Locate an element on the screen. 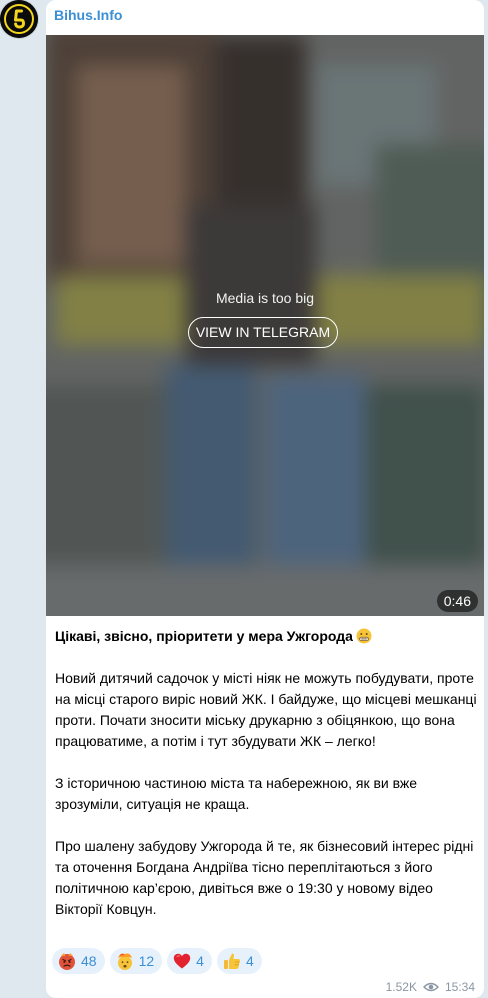  exploding-head-icon is located at coordinates (124, 961).